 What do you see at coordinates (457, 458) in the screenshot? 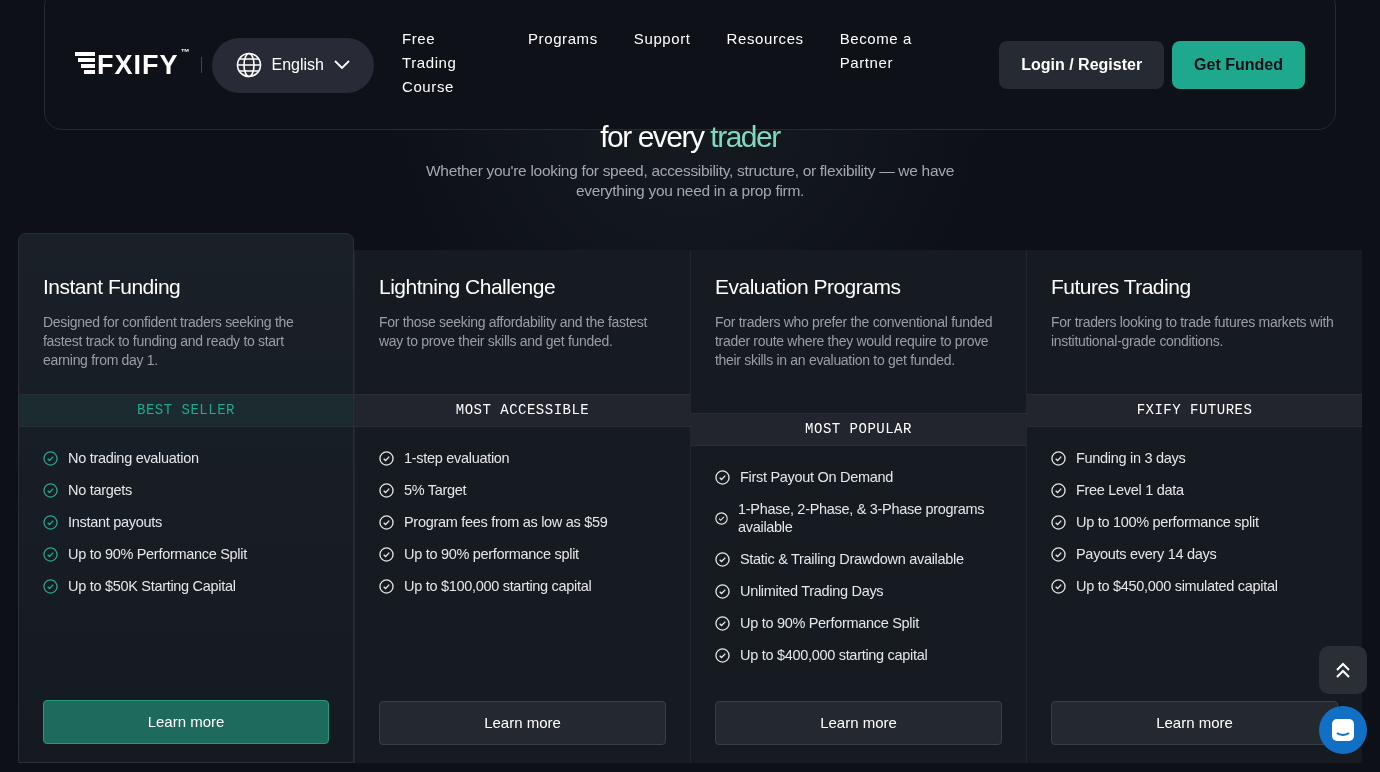
I see `feature-text: 1-step evaluation` at bounding box center [457, 458].